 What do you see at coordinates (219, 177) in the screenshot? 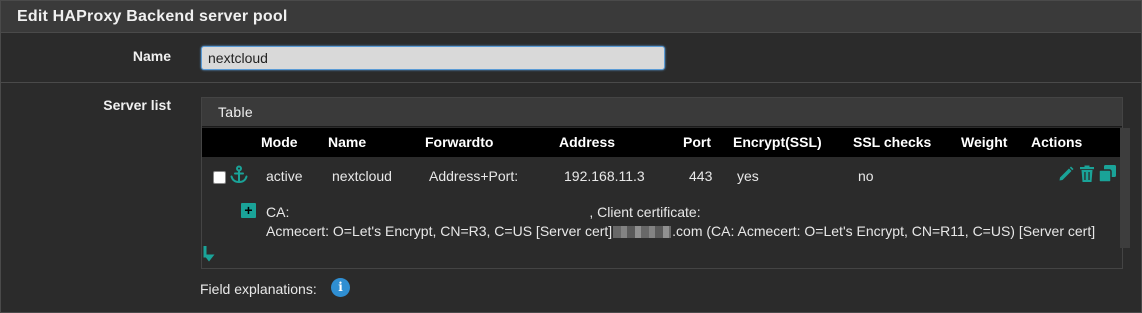
I see `row-select-checkbox` at bounding box center [219, 177].